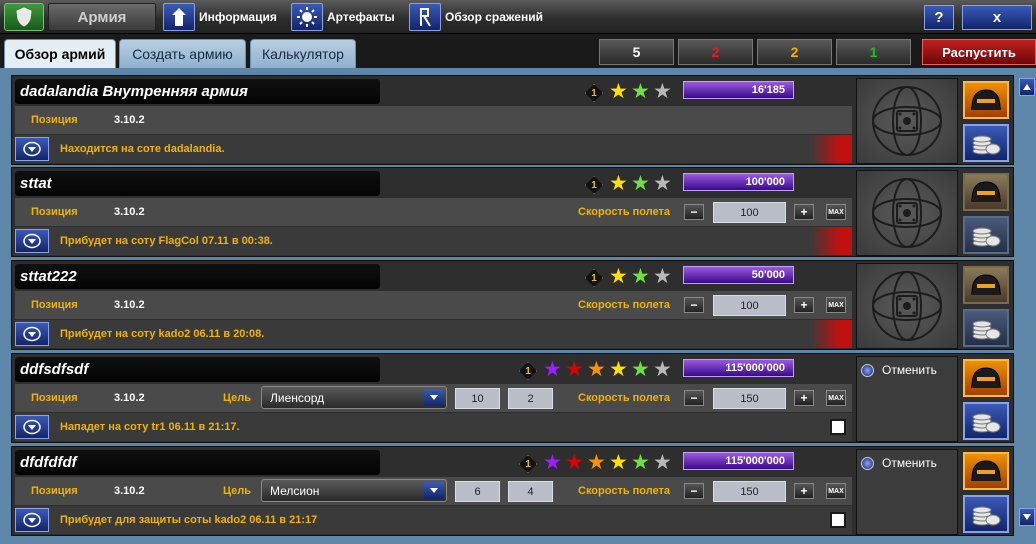 The height and width of the screenshot is (544, 1036). Describe the element at coordinates (738, 368) in the screenshot. I see `army-strength-bar: 115'000'000` at that location.